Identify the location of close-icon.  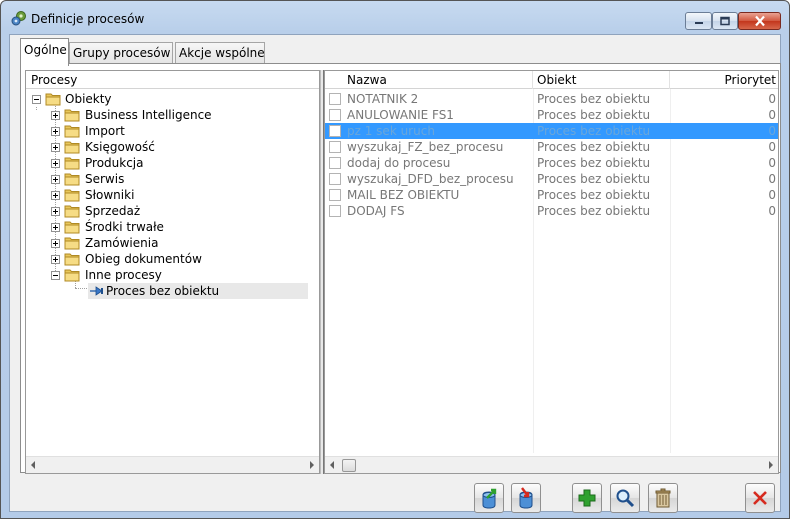
(759, 21).